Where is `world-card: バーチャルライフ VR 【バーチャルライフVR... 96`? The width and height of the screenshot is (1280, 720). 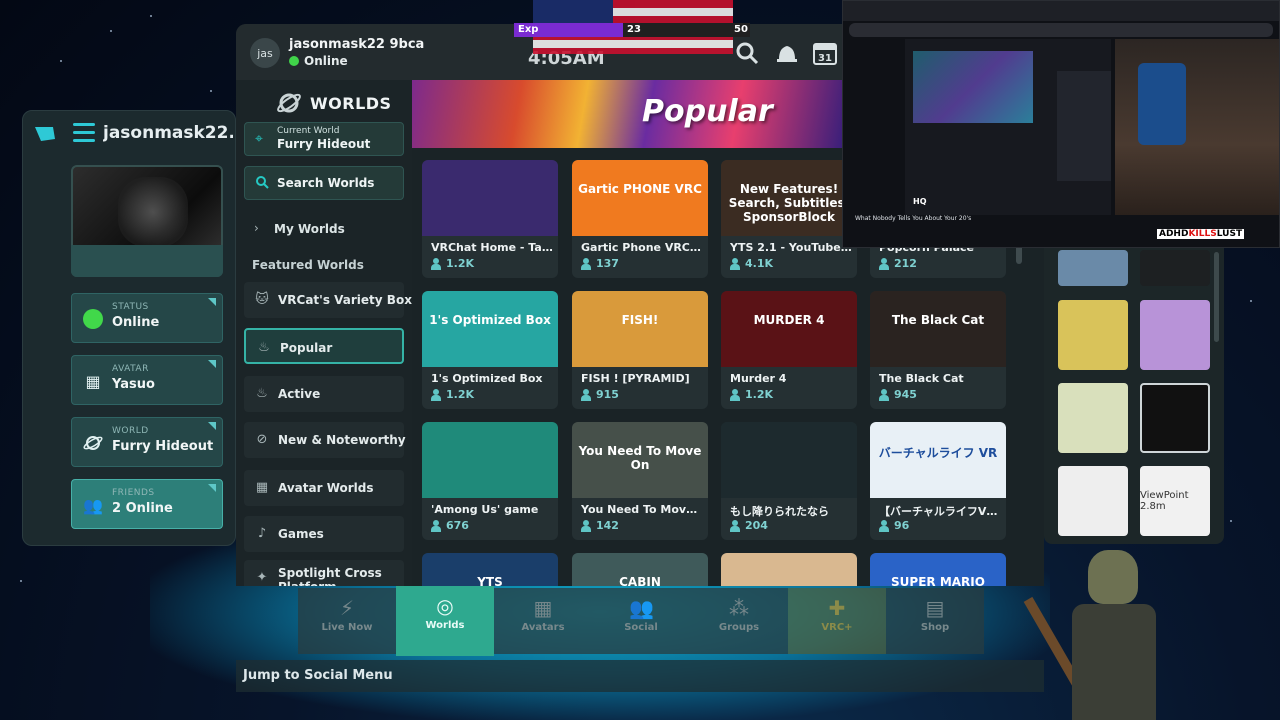
world-card: バーチャルライフ VR 【バーチャルライフVR... 96 is located at coordinates (938, 481).